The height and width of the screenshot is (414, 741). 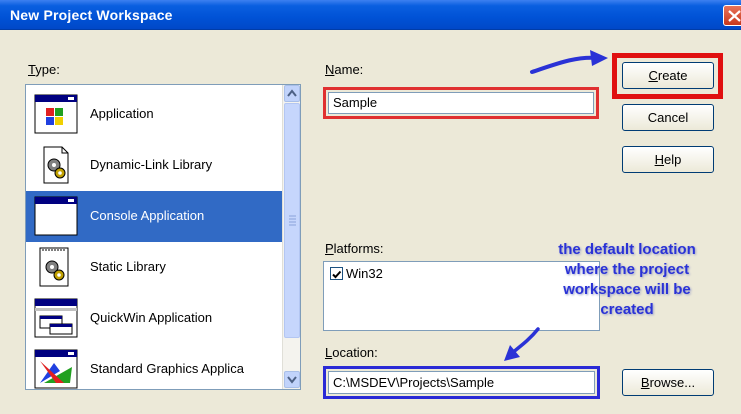 I want to click on scroll-thumb, so click(x=292, y=220).